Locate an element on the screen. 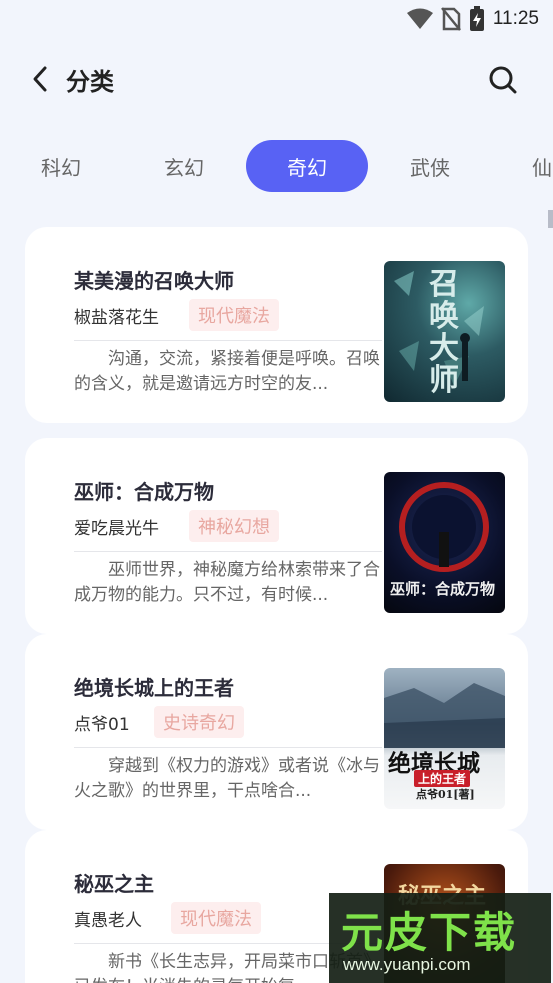  search-icon is located at coordinates (503, 80).